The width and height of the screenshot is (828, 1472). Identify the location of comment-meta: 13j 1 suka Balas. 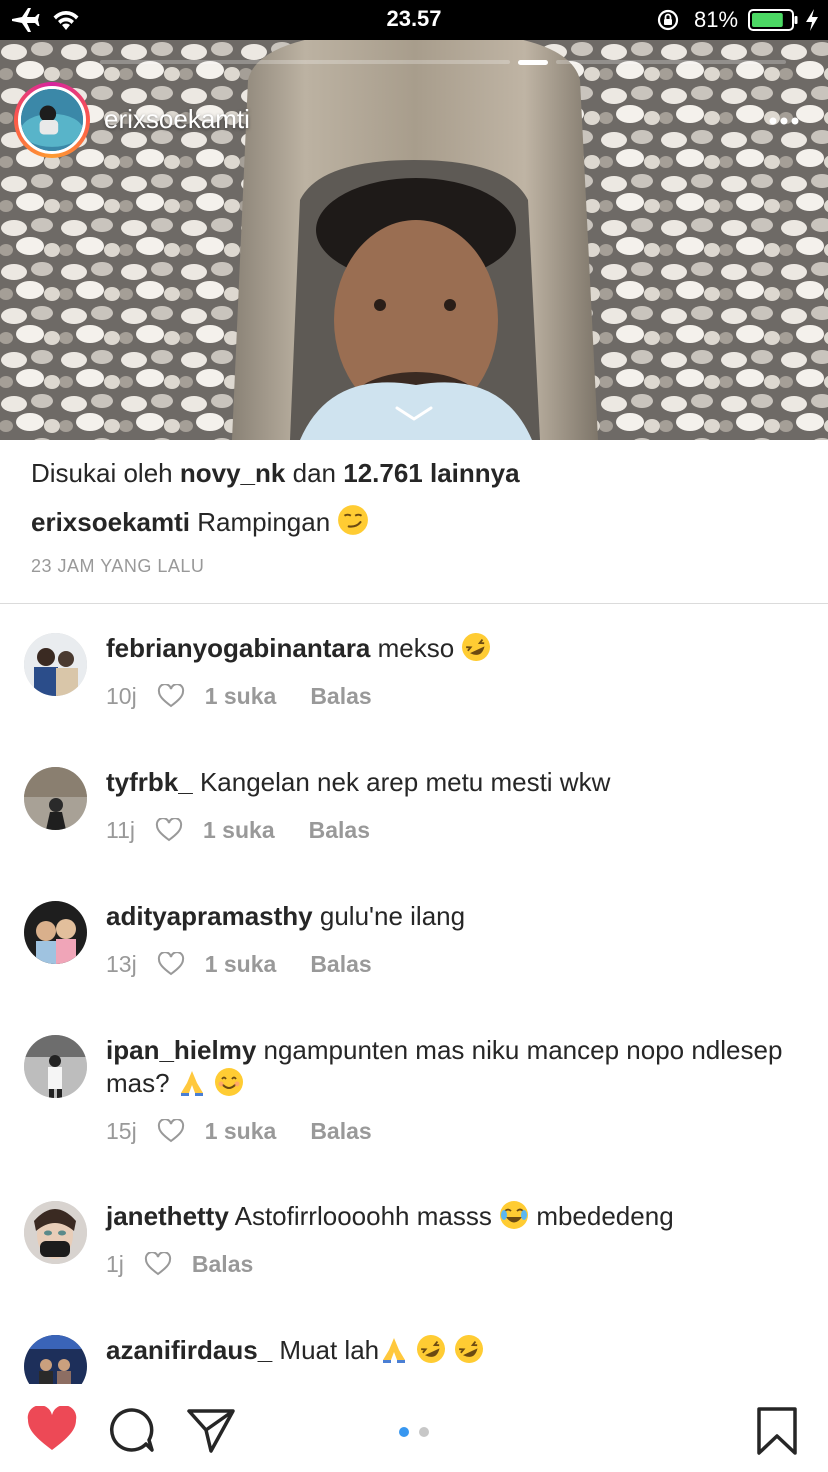
(239, 964).